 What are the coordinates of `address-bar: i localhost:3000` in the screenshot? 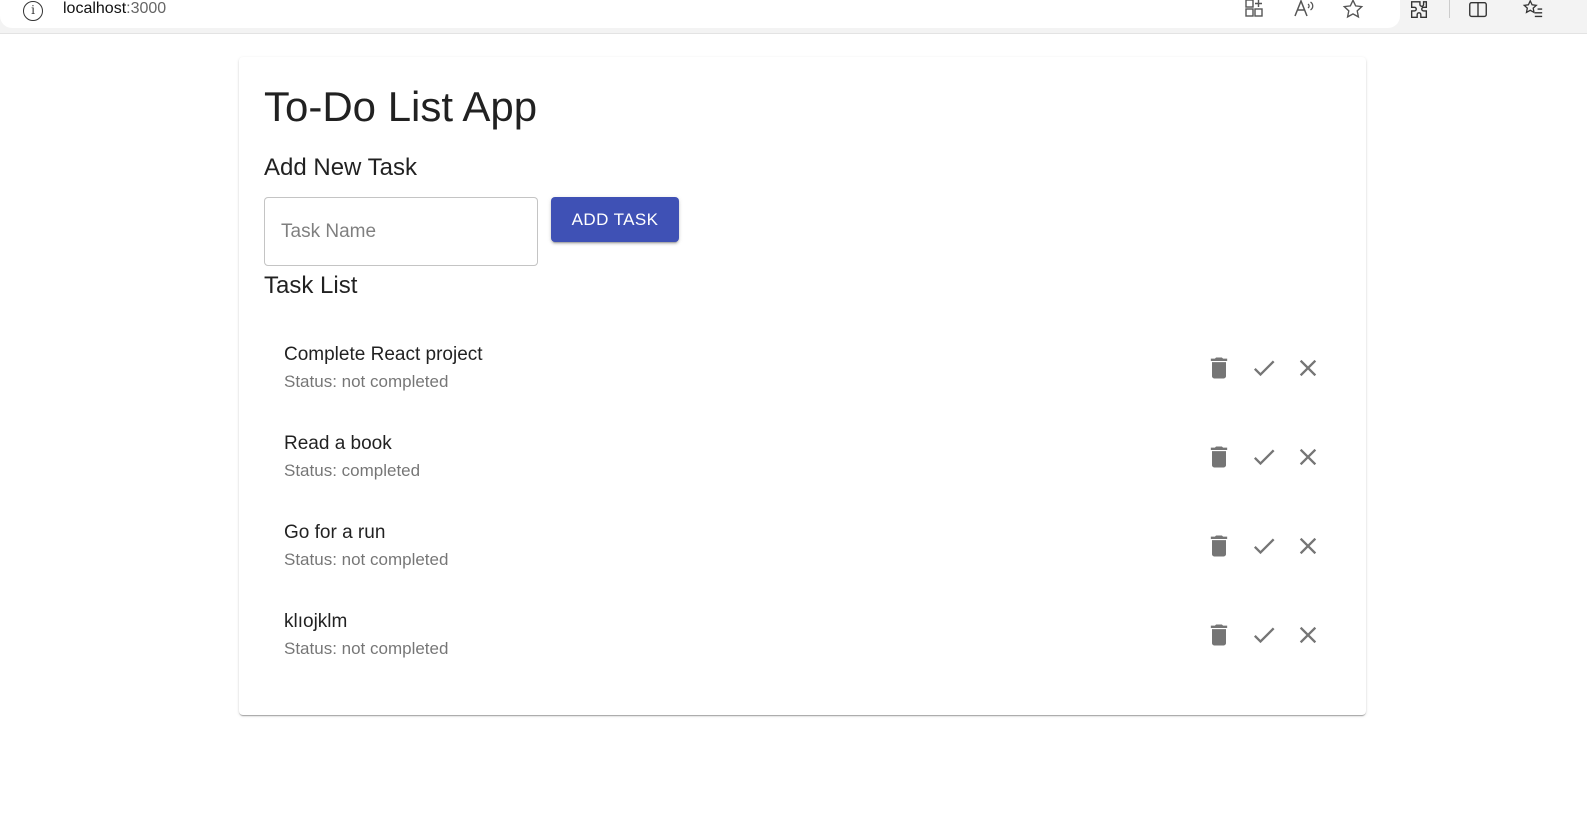 It's located at (700, 14).